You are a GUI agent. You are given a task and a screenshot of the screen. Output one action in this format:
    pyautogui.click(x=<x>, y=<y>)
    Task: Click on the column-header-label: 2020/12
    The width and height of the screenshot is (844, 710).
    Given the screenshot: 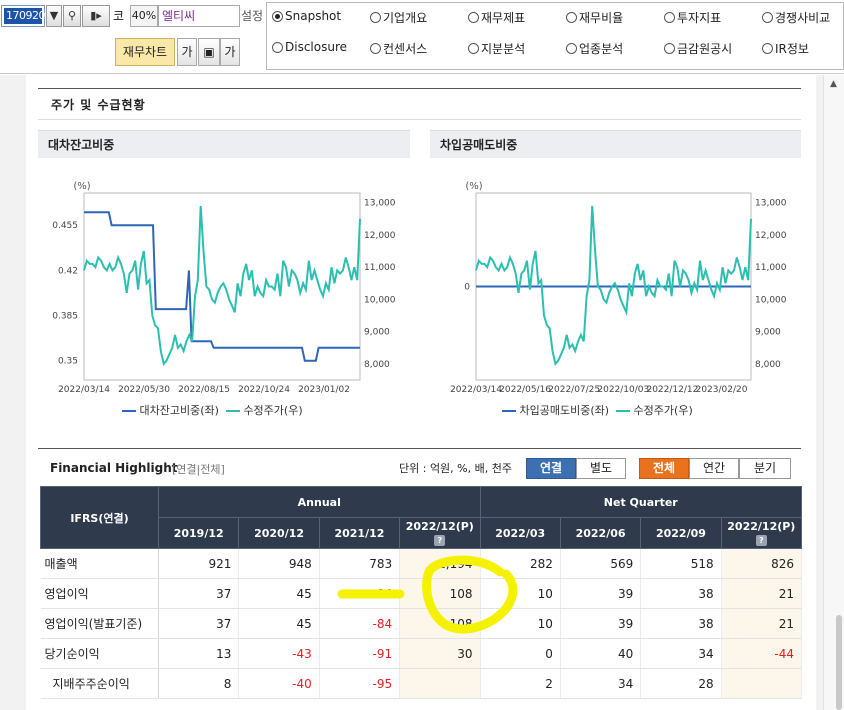 What is the action you would take?
    pyautogui.click(x=279, y=533)
    